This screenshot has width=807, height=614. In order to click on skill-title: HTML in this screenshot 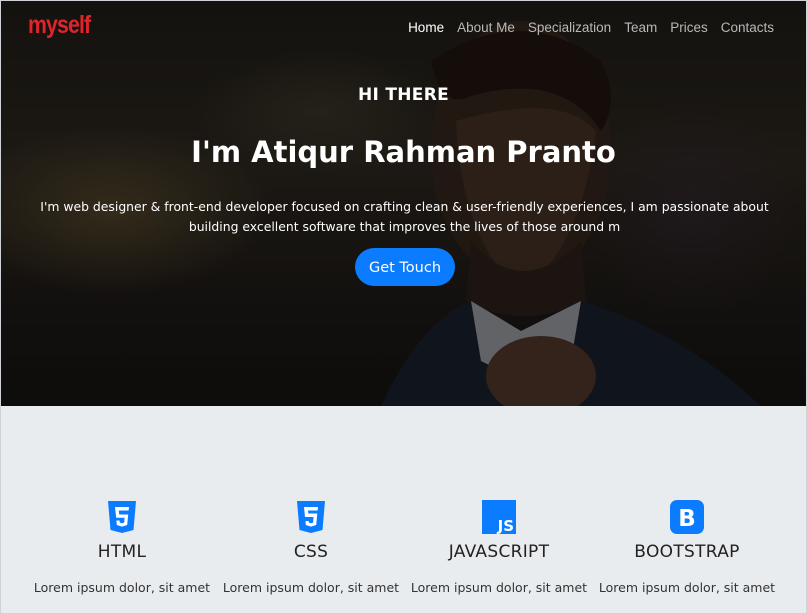, I will do `click(122, 552)`.